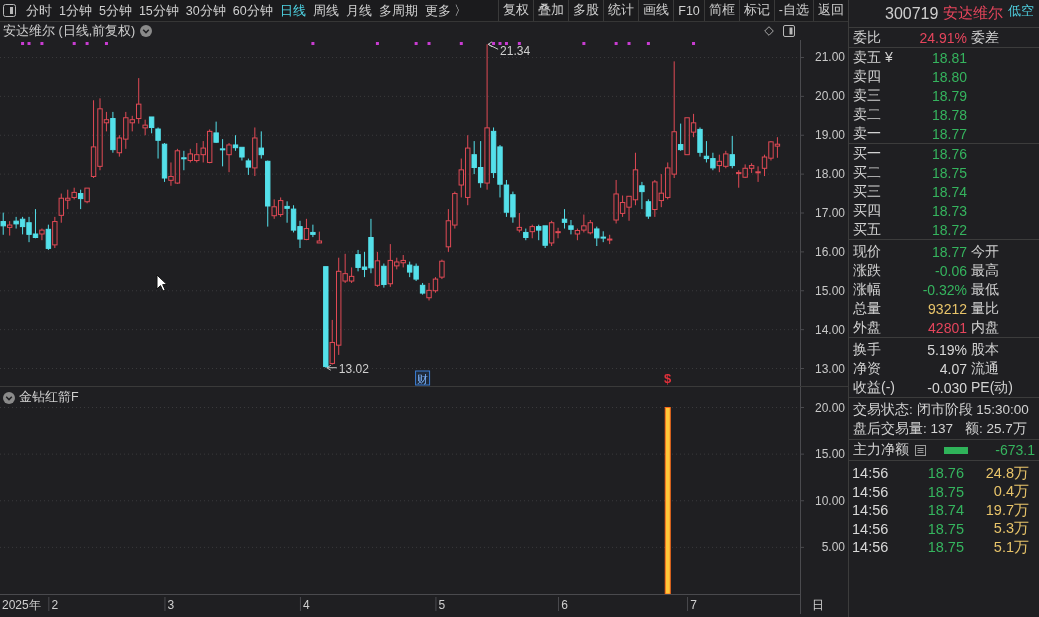  Describe the element at coordinates (867, 191) in the screenshot. I see `bid-label: 买三` at that location.